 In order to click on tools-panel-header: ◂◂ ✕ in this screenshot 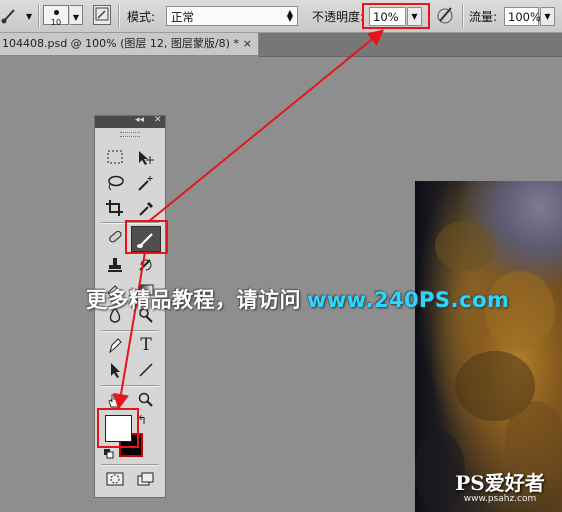, I will do `click(130, 121)`.